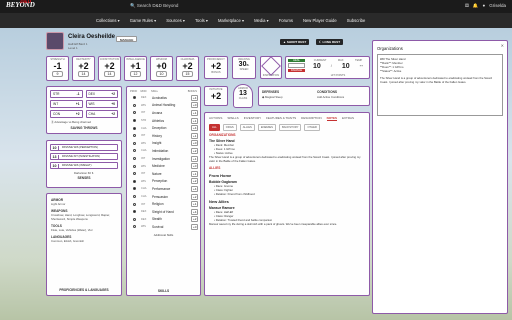 Image resolution: width=512 pixels, height=320 pixels. What do you see at coordinates (286, 20) in the screenshot?
I see `nav-forums: Forums` at bounding box center [286, 20].